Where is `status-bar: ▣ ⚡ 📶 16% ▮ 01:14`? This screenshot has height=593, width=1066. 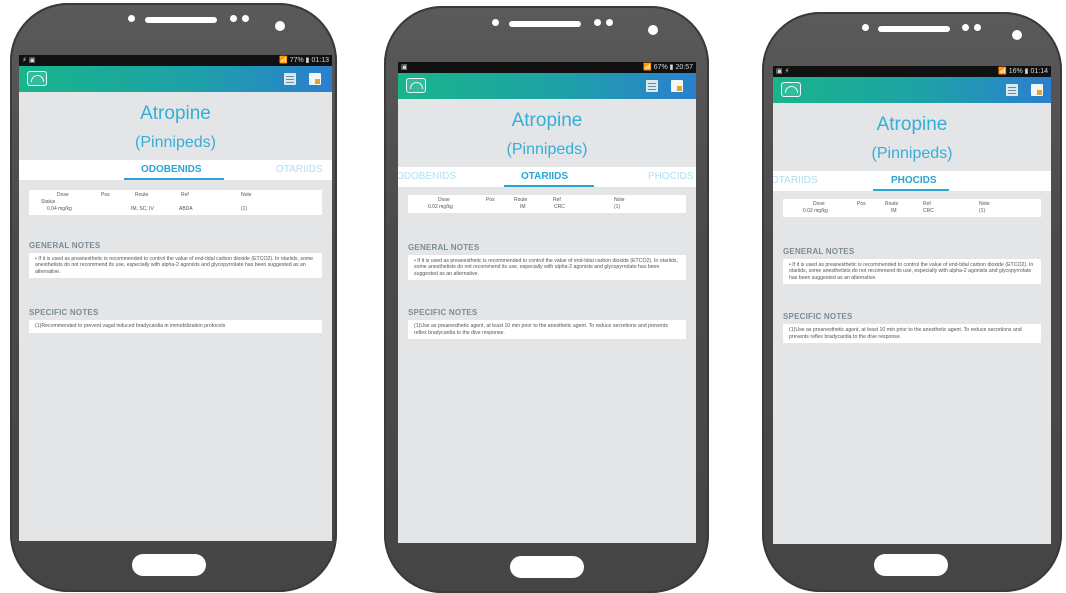 status-bar: ▣ ⚡ 📶 16% ▮ 01:14 is located at coordinates (912, 71).